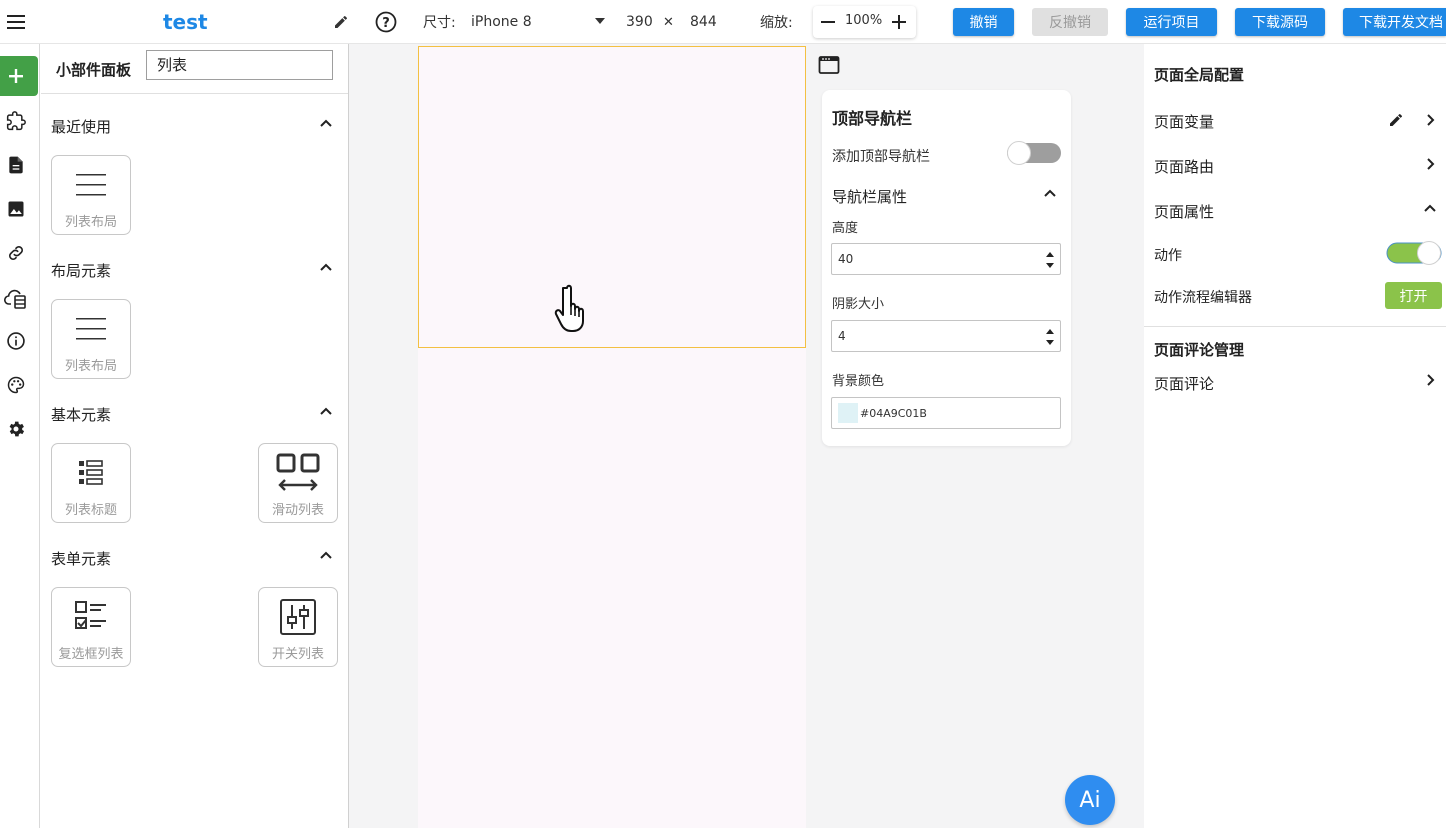  Describe the element at coordinates (341, 22) in the screenshot. I see `edit-title-icon` at that location.